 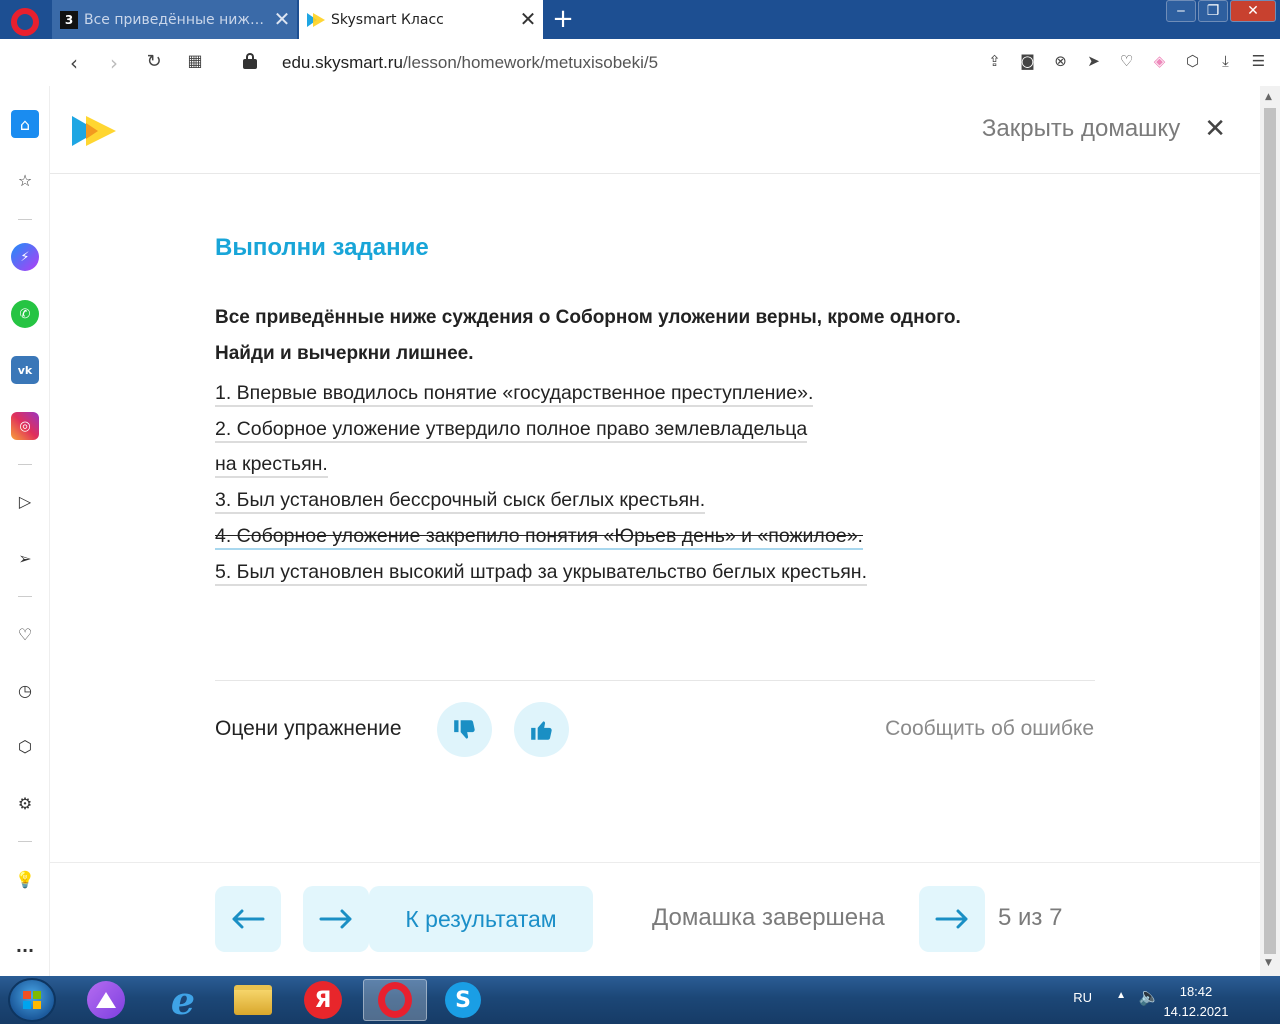 I want to click on footer-divider, so click(x=655, y=862).